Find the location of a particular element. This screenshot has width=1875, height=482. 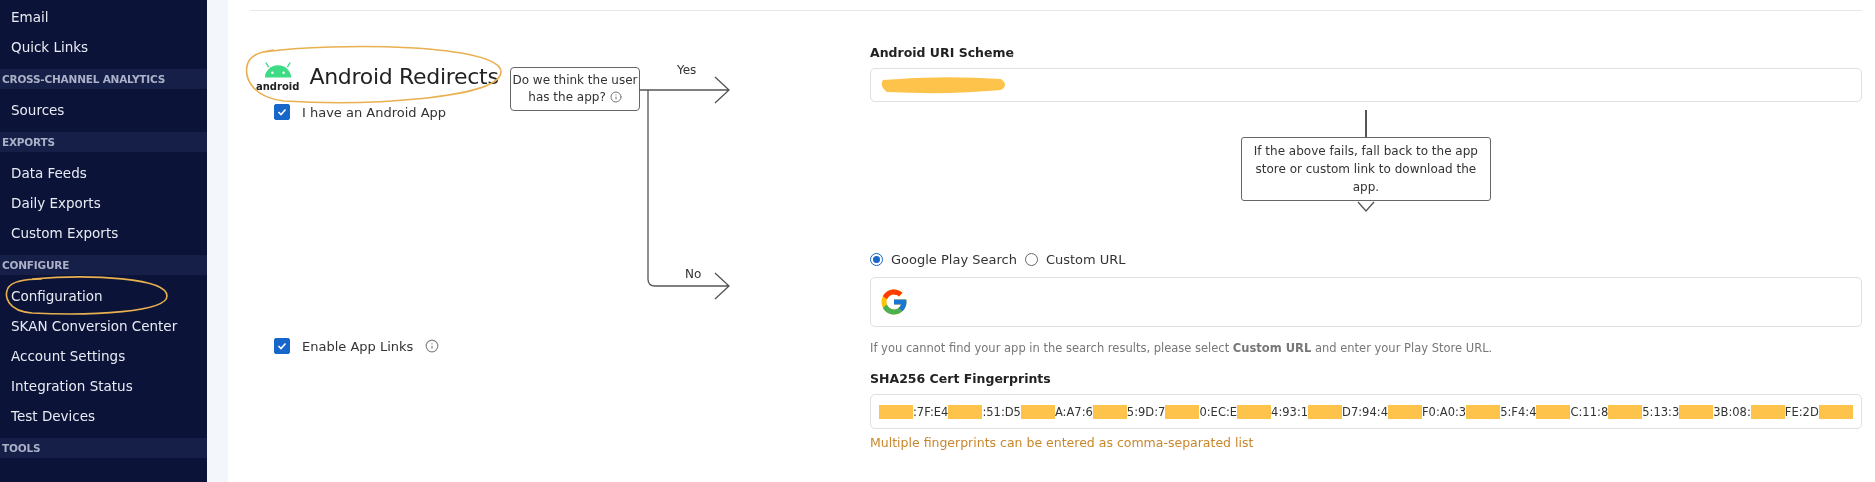

fingerprint-fragment: D7:94:4 is located at coordinates (1365, 411).